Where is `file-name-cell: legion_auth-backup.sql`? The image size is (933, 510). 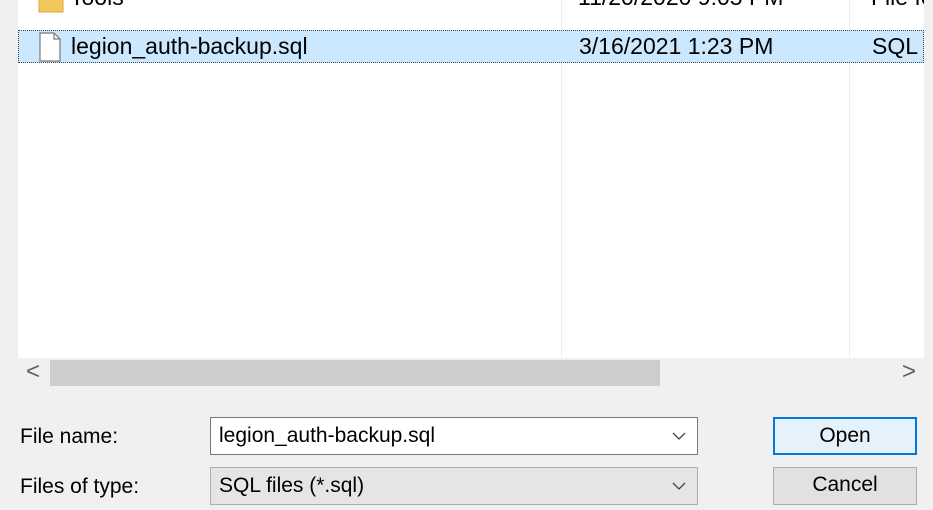
file-name-cell: legion_auth-backup.sql is located at coordinates (189, 46).